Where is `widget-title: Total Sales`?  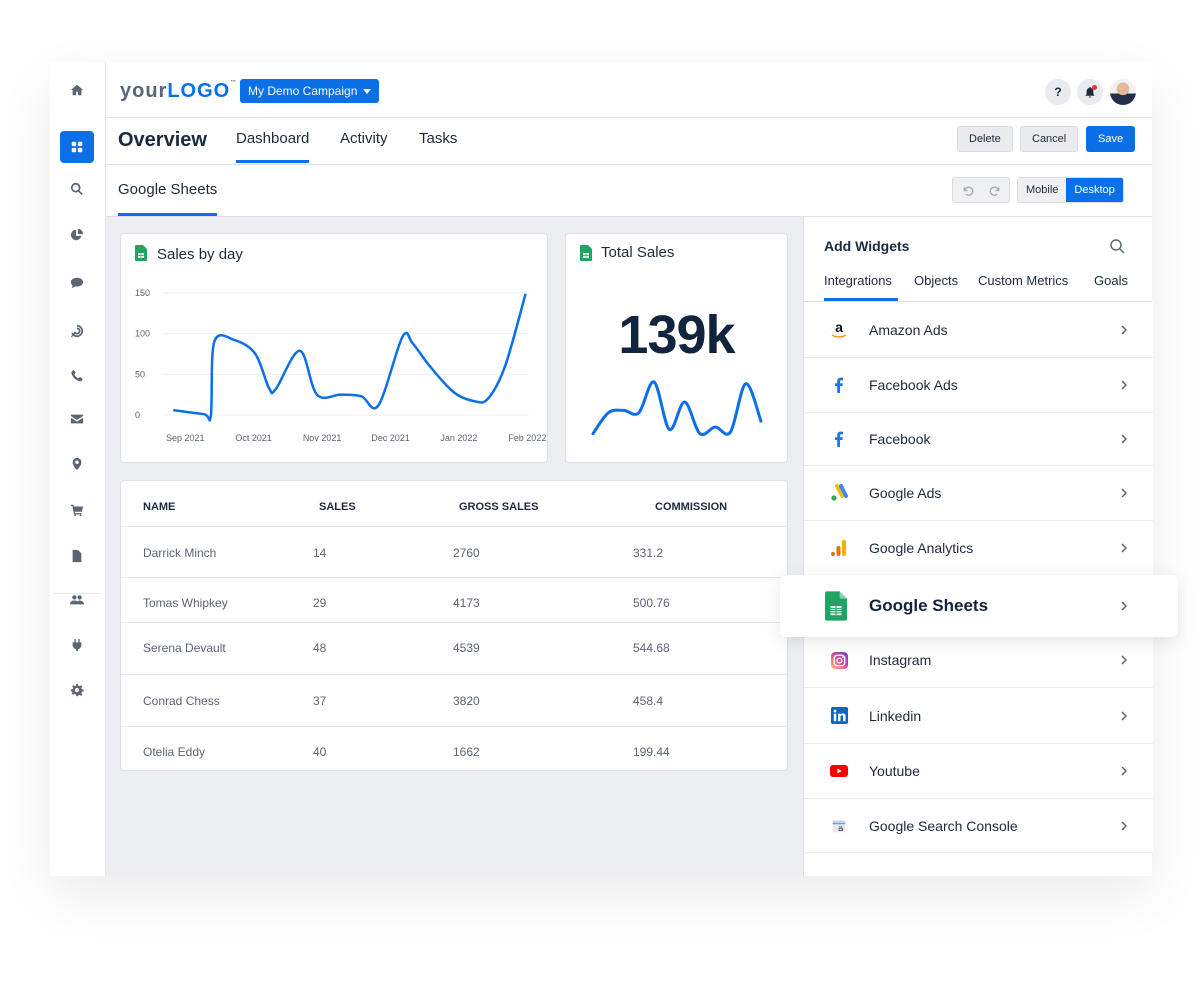
widget-title: Total Sales is located at coordinates (638, 252).